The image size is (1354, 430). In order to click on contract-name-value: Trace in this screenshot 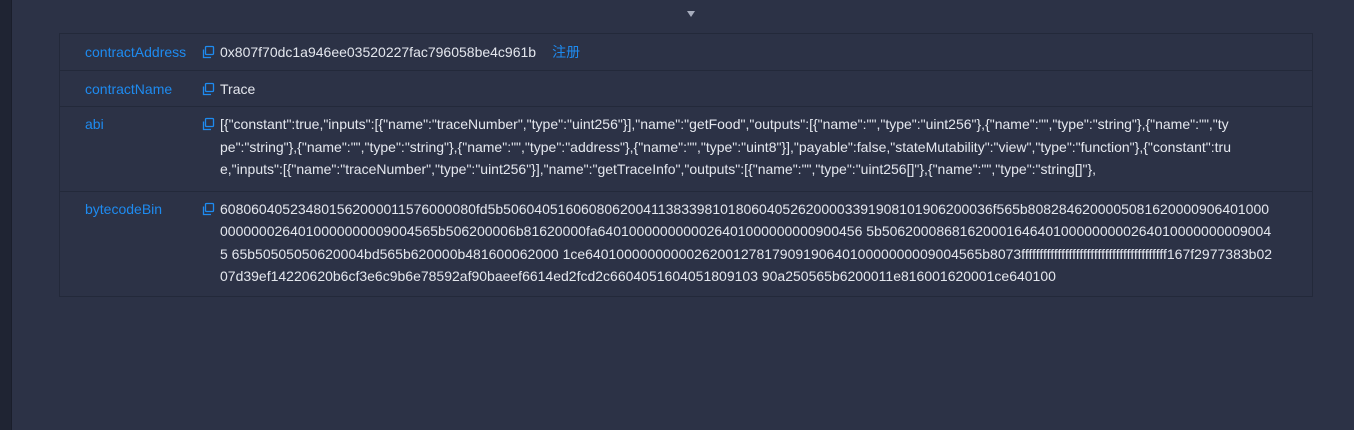, I will do `click(238, 88)`.